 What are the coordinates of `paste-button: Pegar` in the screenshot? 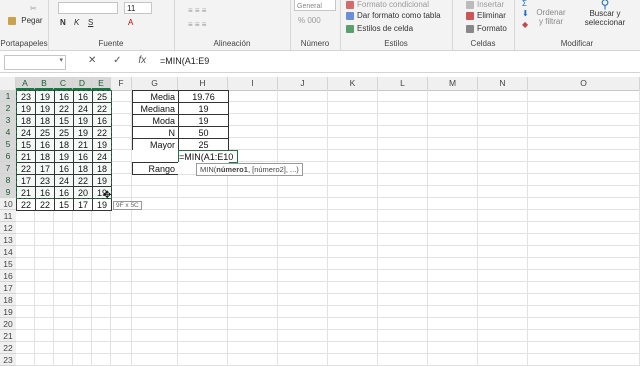 It's located at (25, 20).